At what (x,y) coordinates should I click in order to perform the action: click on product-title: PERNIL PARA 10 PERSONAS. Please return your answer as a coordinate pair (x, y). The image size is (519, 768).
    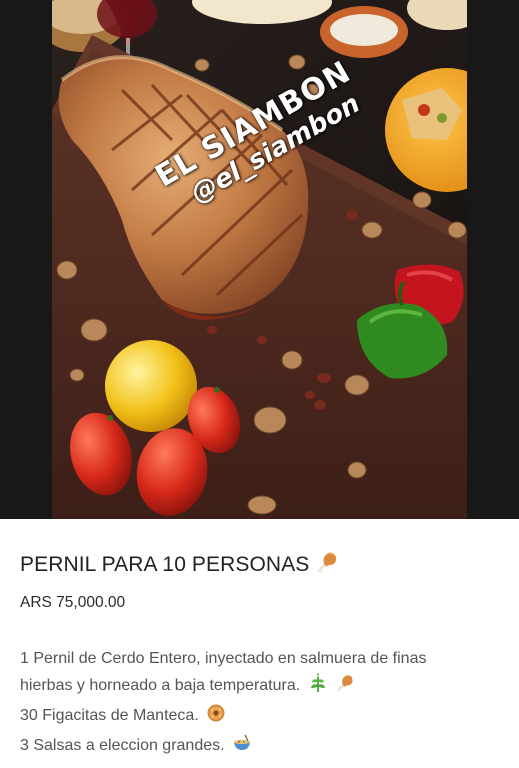
    Looking at the image, I should click on (179, 565).